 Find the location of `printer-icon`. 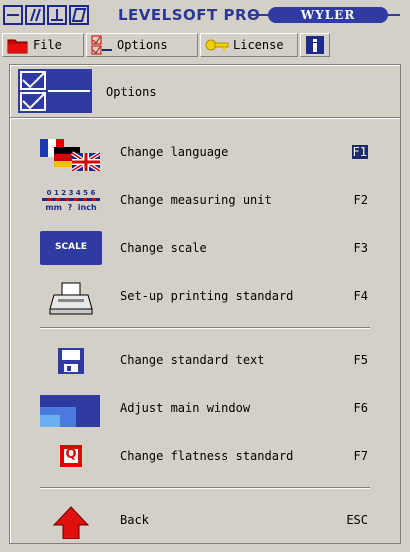

printer-icon is located at coordinates (71, 298).